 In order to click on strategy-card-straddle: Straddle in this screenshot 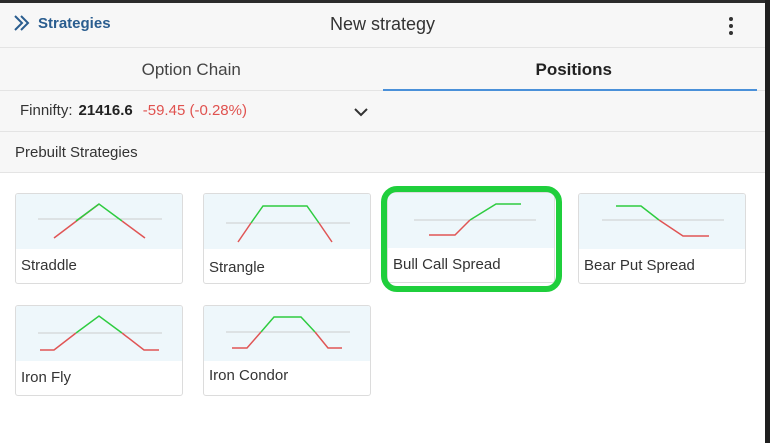, I will do `click(99, 238)`.